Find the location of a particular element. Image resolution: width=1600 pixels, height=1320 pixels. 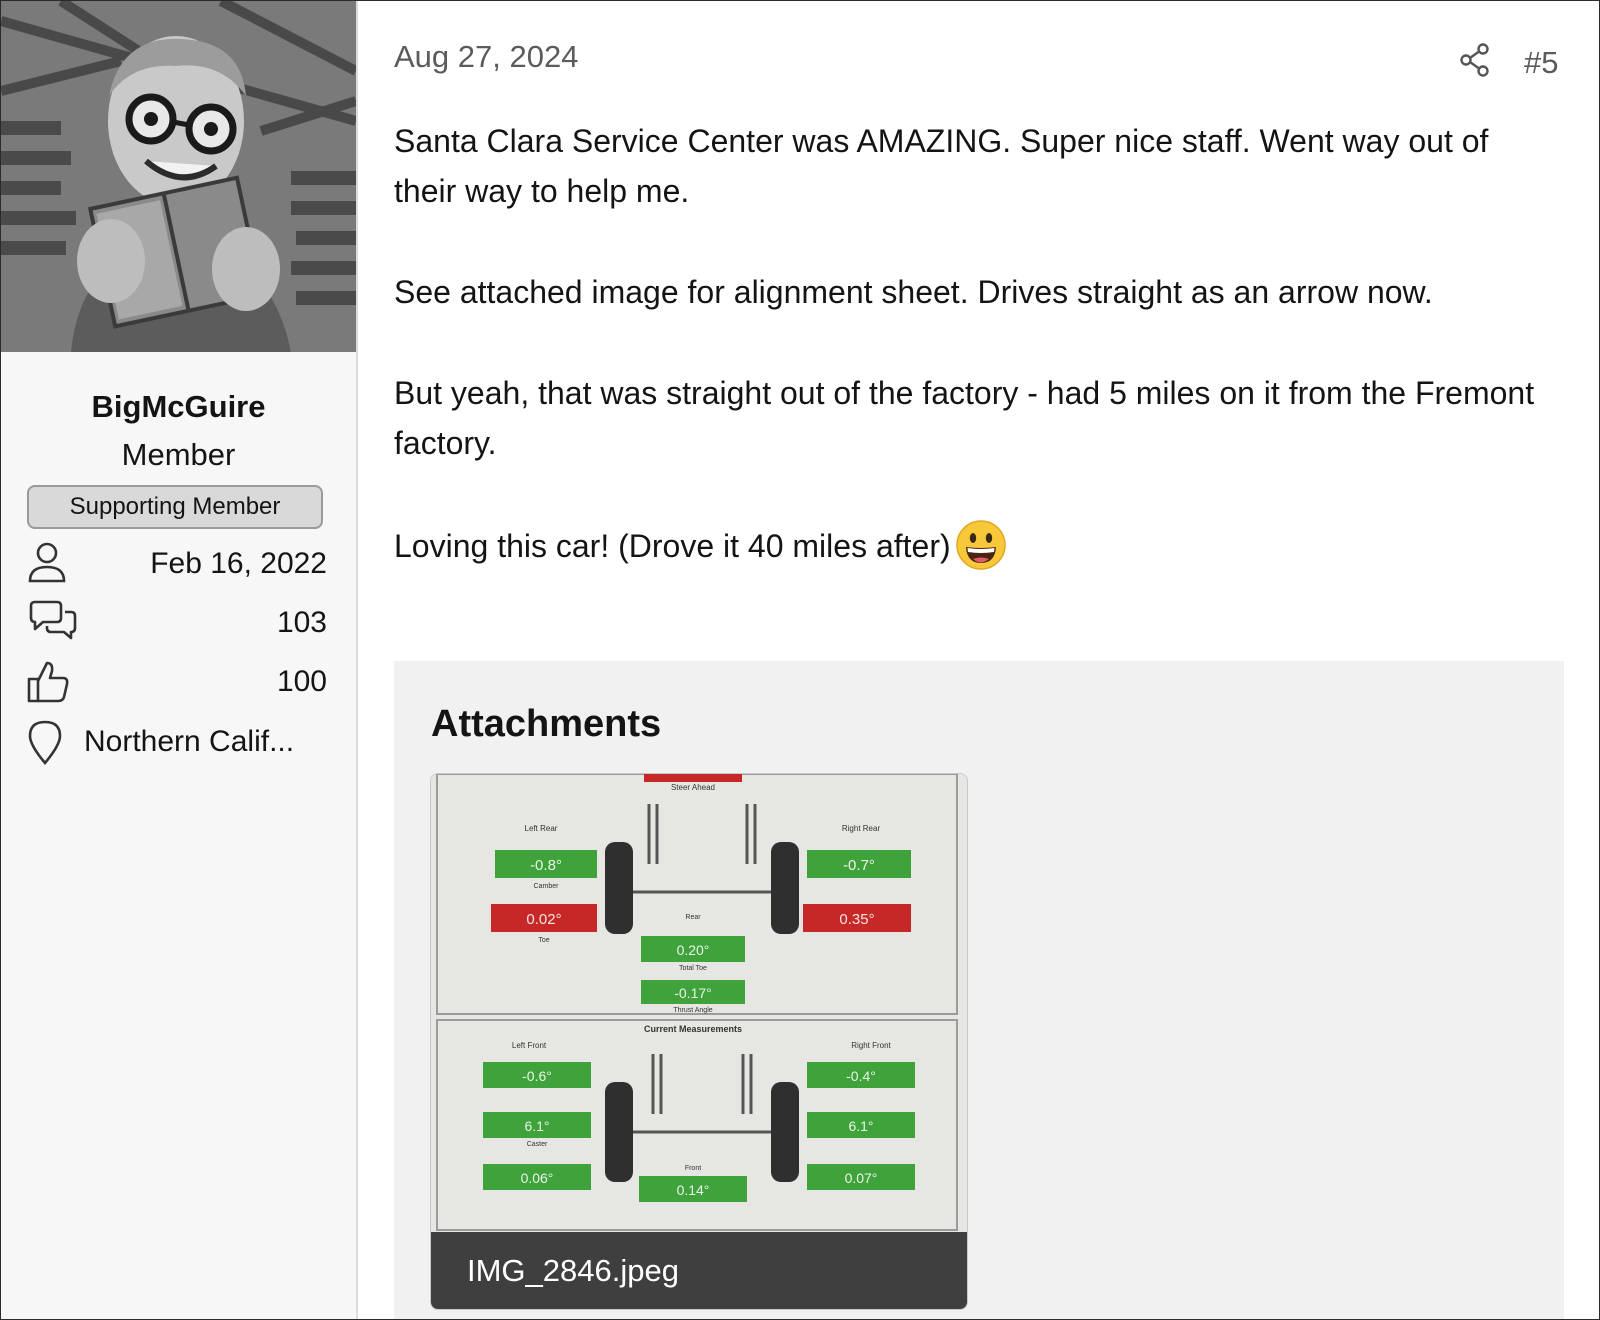

rear-total-toe: 0.20° is located at coordinates (693, 950).